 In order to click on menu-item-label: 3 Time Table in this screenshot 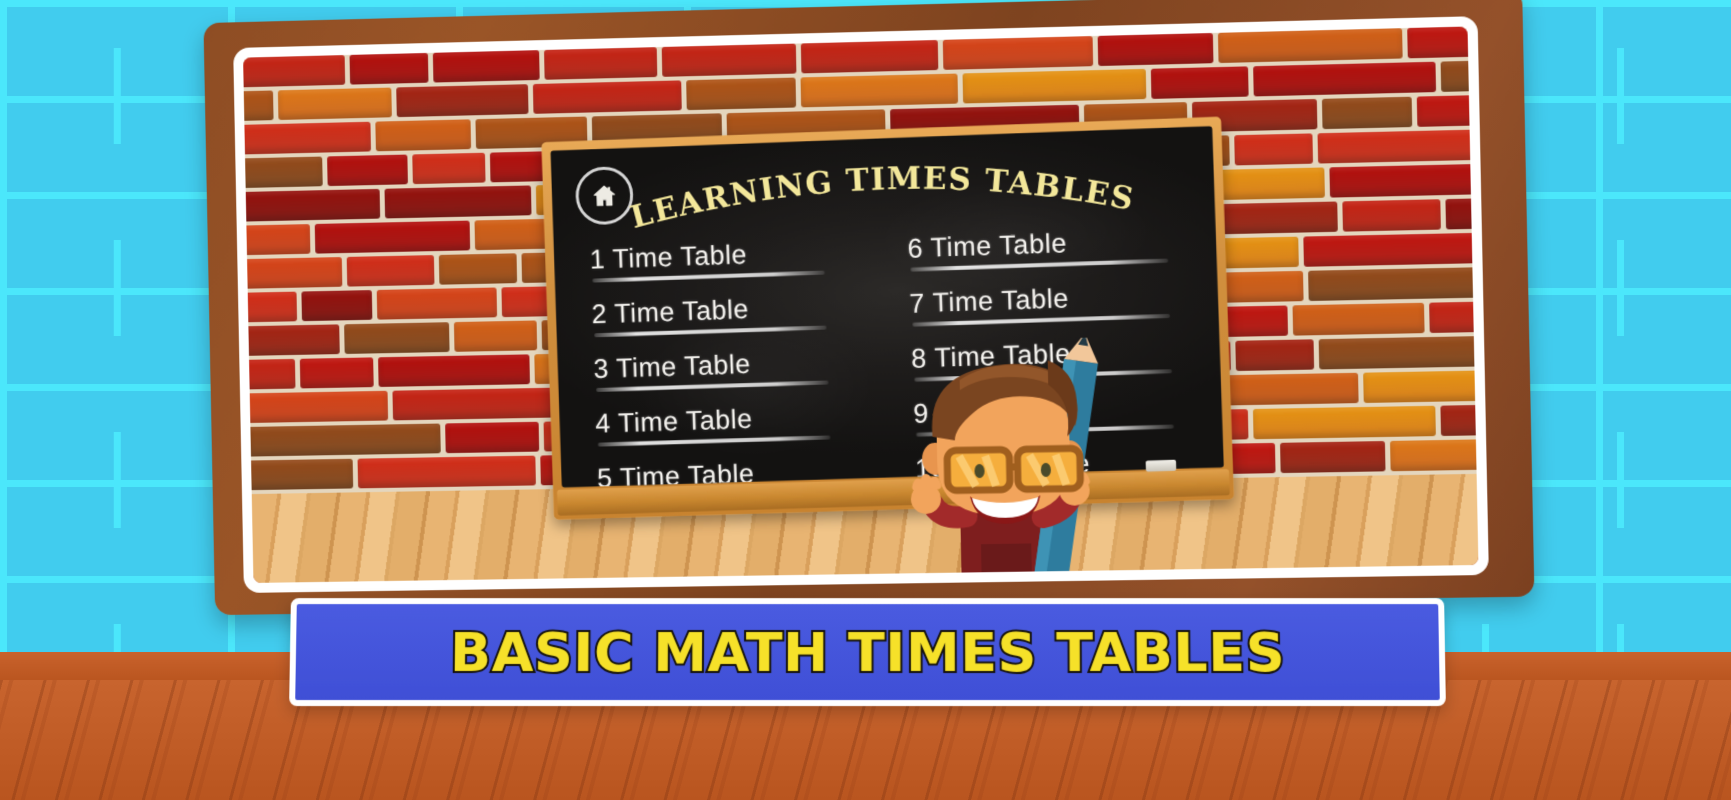, I will do `click(672, 367)`.